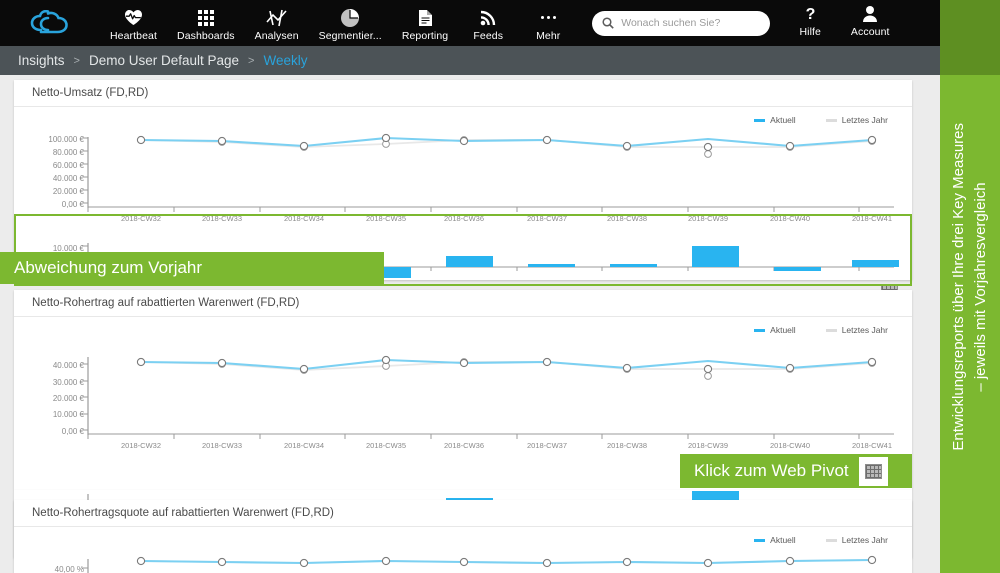  I want to click on deviation-callout: Abweichung zum Vorjahr, so click(192, 268).